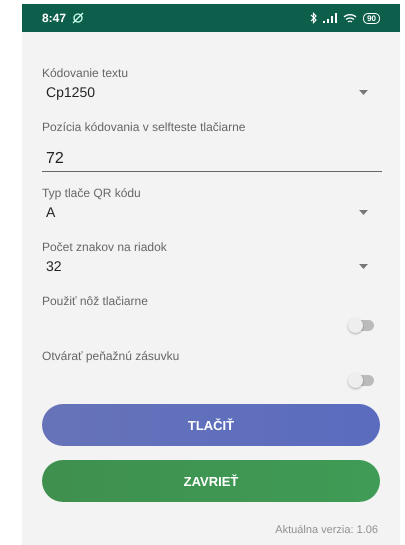 The width and height of the screenshot is (405, 545). Describe the element at coordinates (212, 158) in the screenshot. I see `input-field: 72` at that location.